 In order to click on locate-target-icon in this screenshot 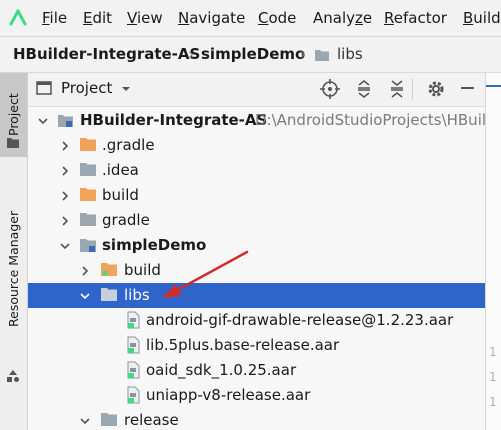, I will do `click(330, 91)`.